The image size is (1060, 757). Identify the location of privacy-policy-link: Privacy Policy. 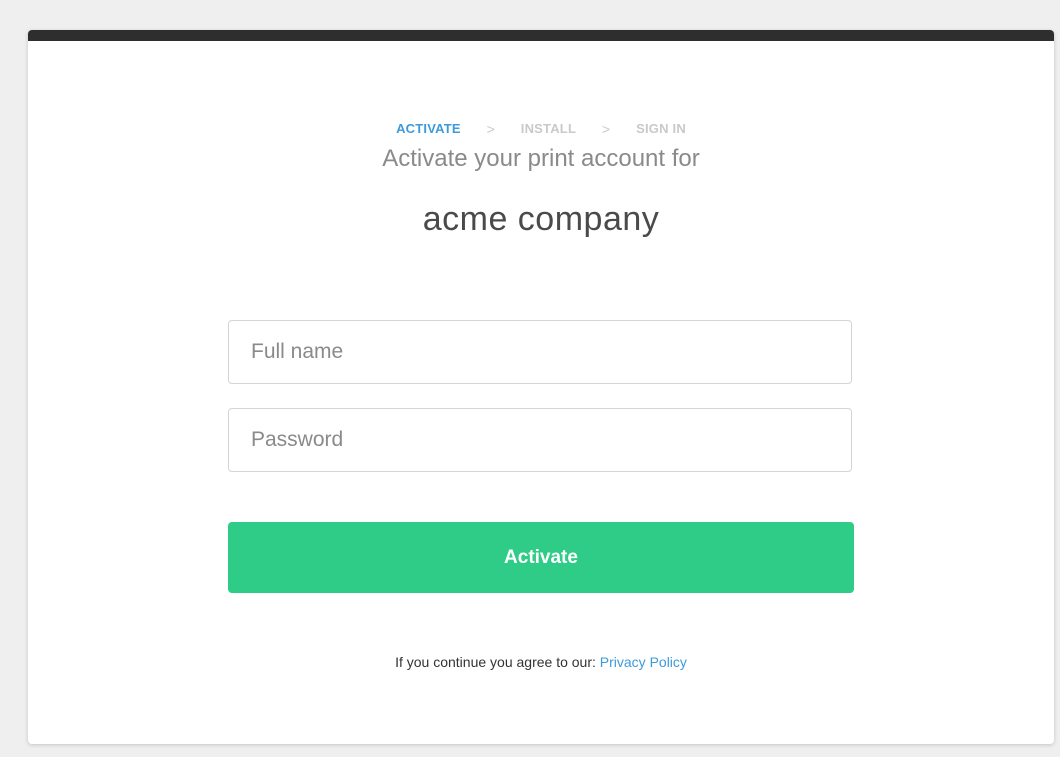
(643, 662).